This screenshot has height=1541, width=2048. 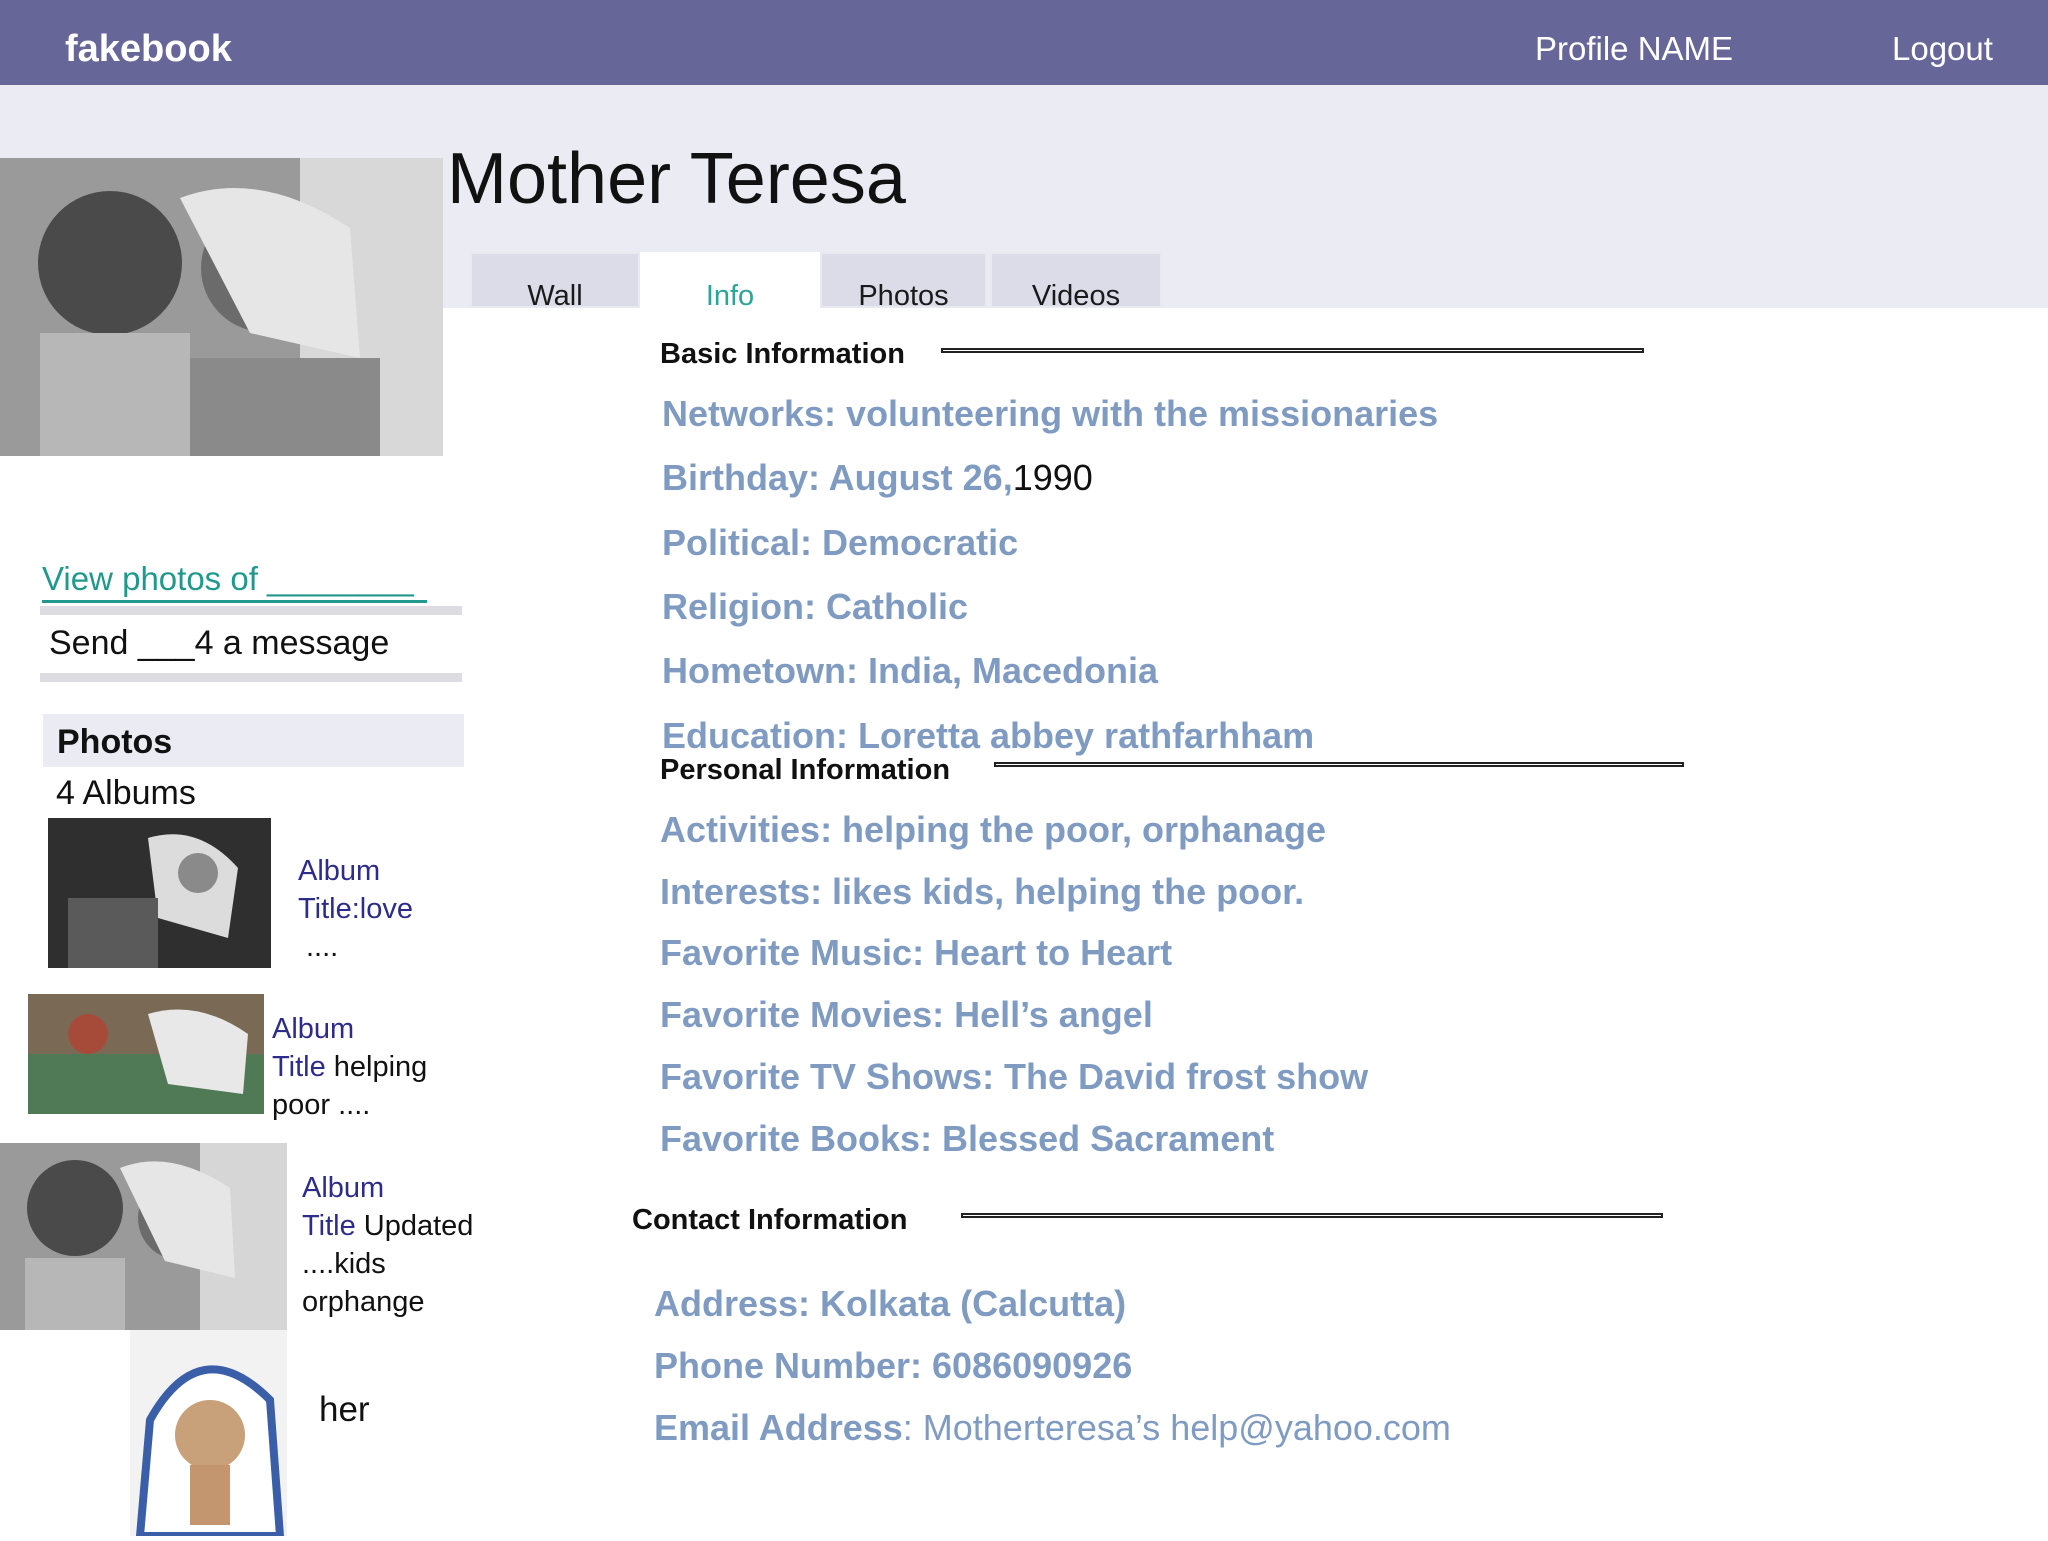 What do you see at coordinates (993, 829) in the screenshot?
I see `activities-field: Activities: helping the poor, orphanage` at bounding box center [993, 829].